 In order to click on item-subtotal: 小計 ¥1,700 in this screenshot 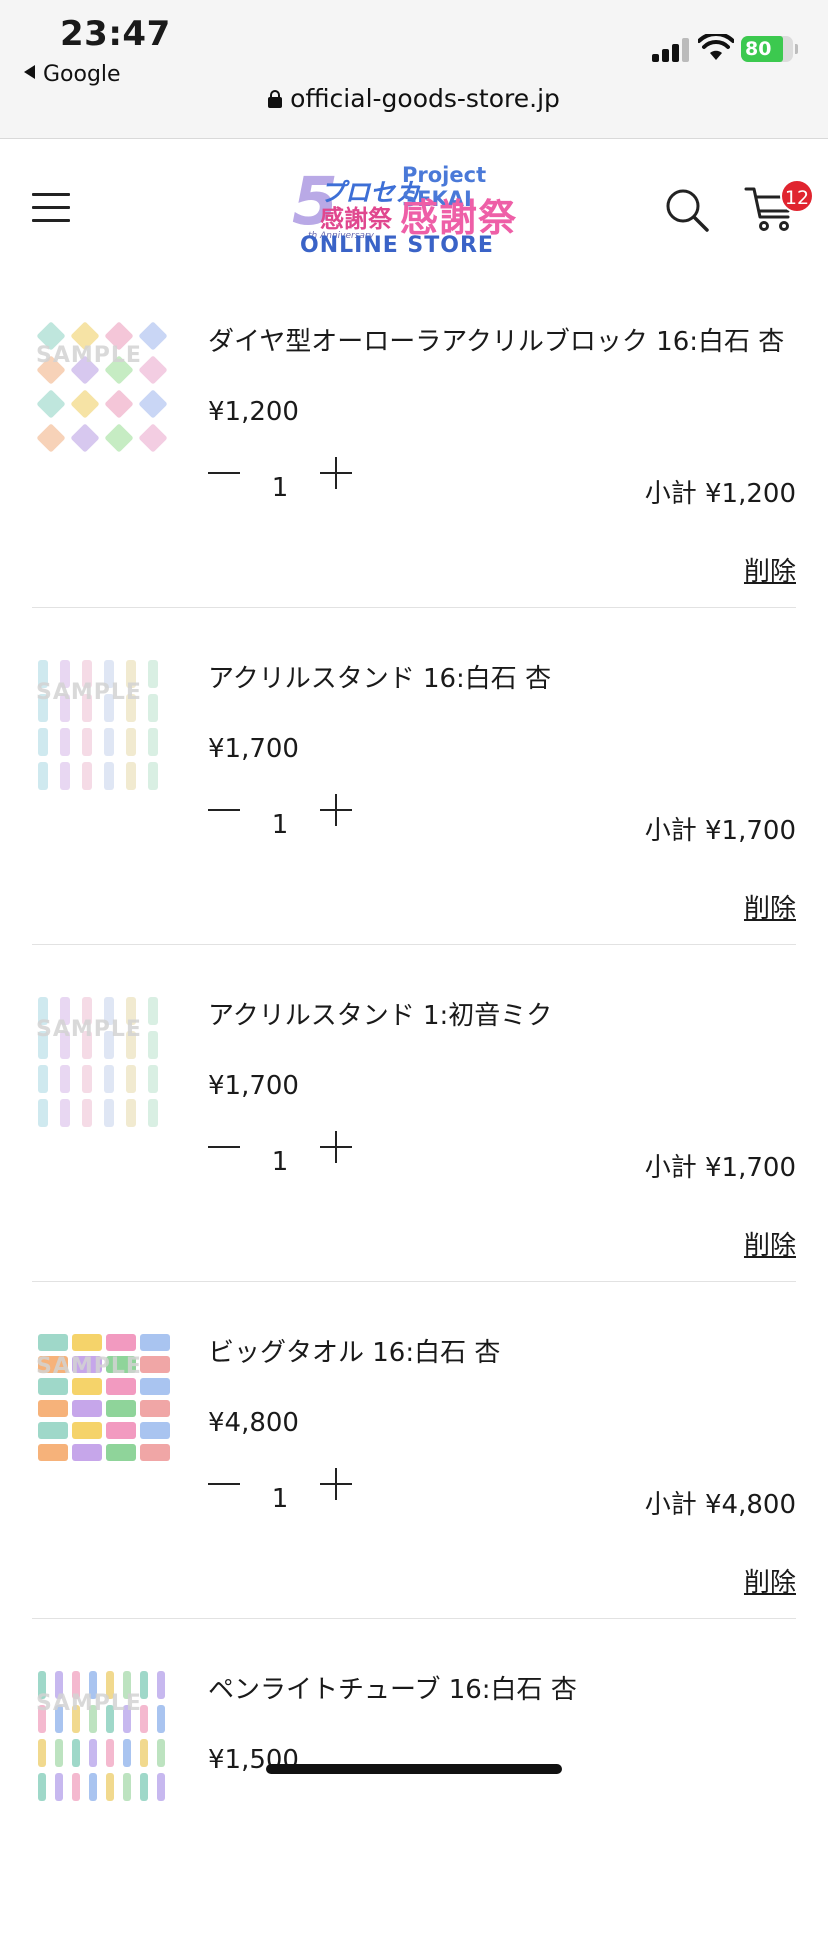, I will do `click(720, 828)`.